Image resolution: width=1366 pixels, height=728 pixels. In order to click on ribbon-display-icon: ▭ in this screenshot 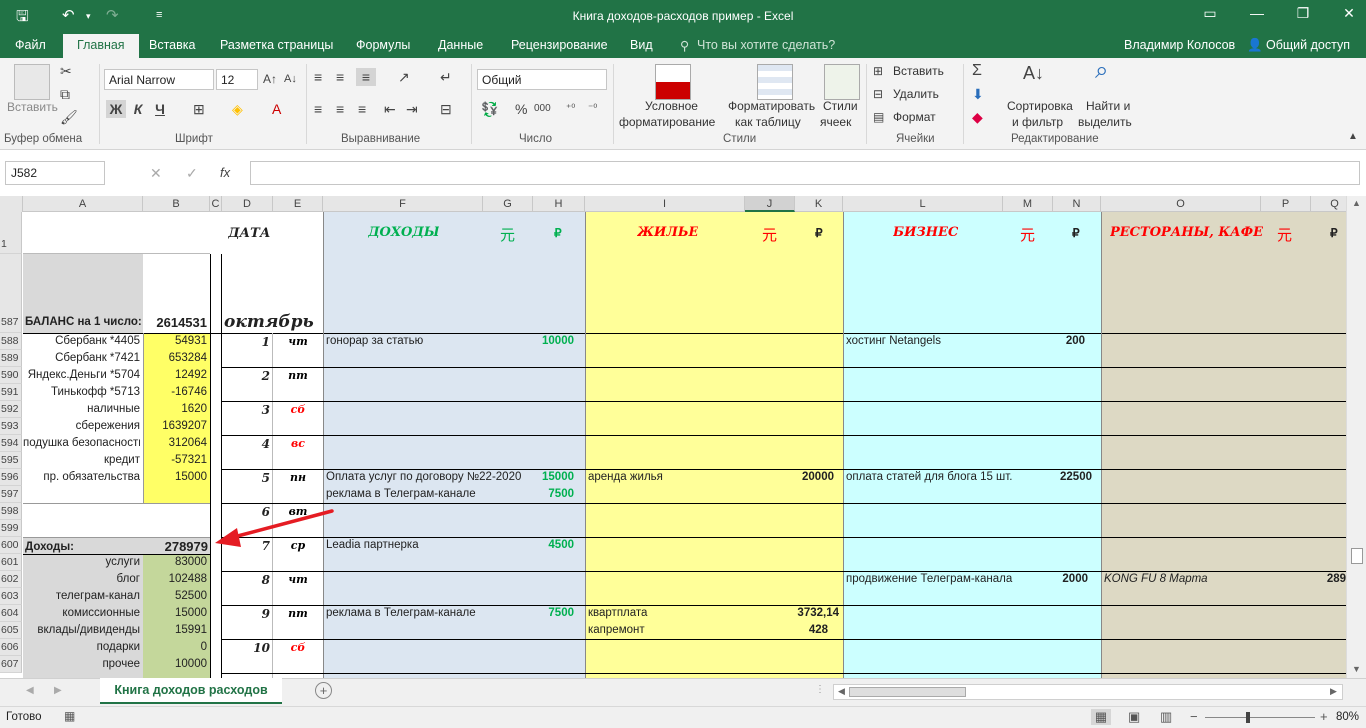, I will do `click(1210, 13)`.